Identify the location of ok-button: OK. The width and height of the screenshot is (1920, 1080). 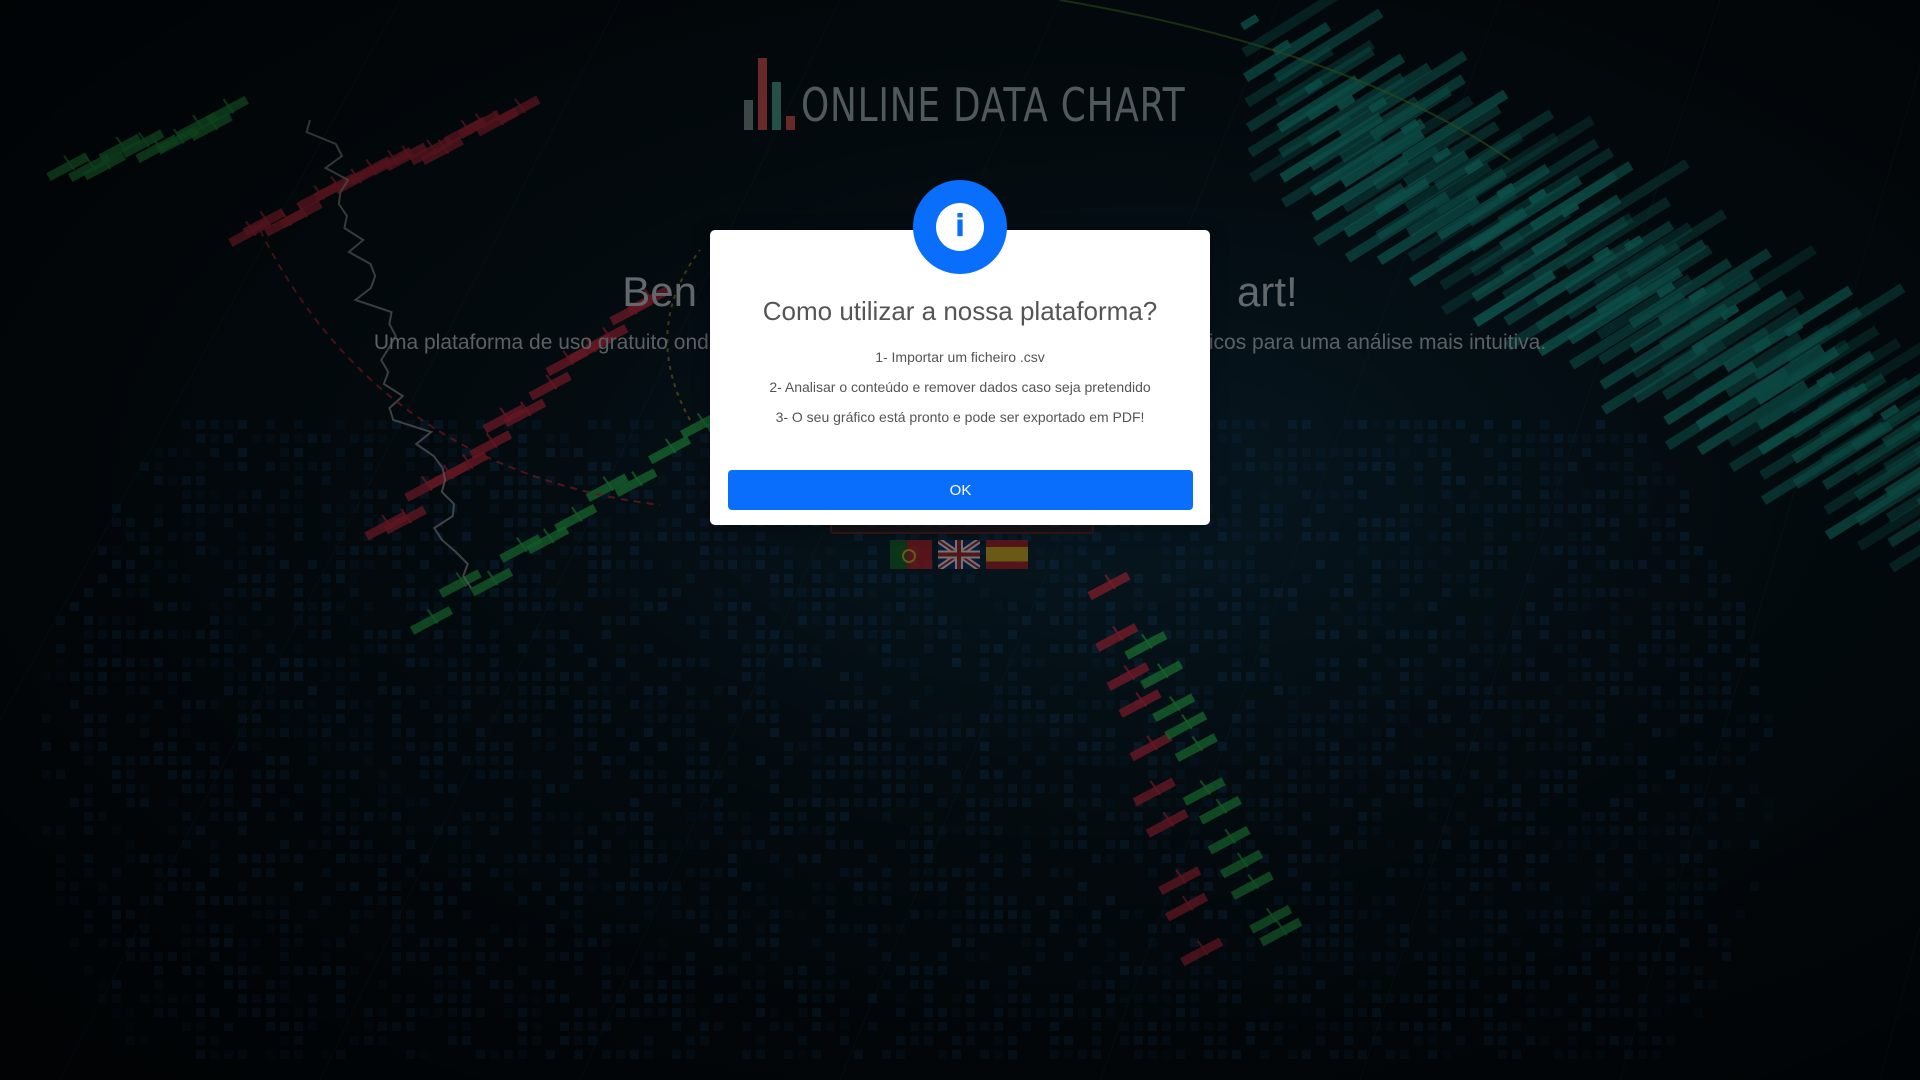
(960, 490).